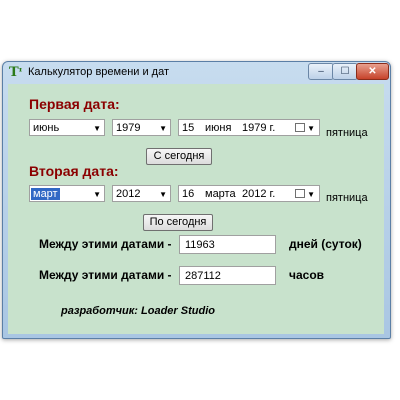 This screenshot has width=400, height=400. Describe the element at coordinates (372, 71) in the screenshot. I see `close-button: ✕` at that location.